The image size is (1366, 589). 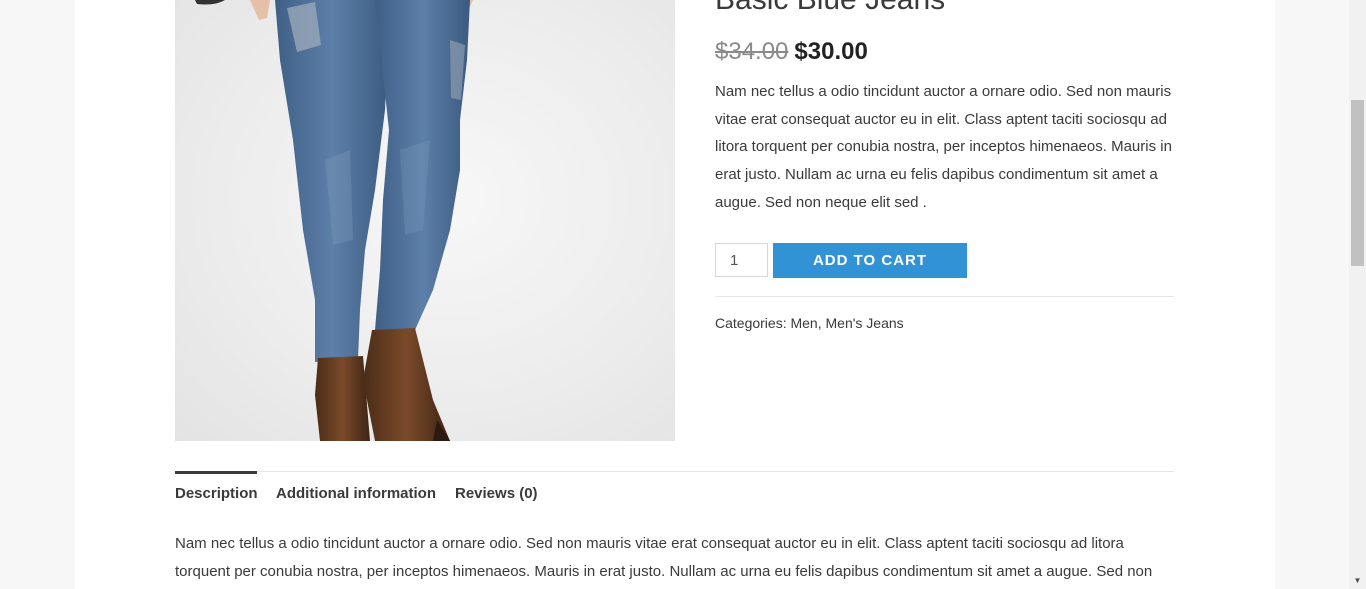 I want to click on scrollbar-thumb, so click(x=1357, y=183).